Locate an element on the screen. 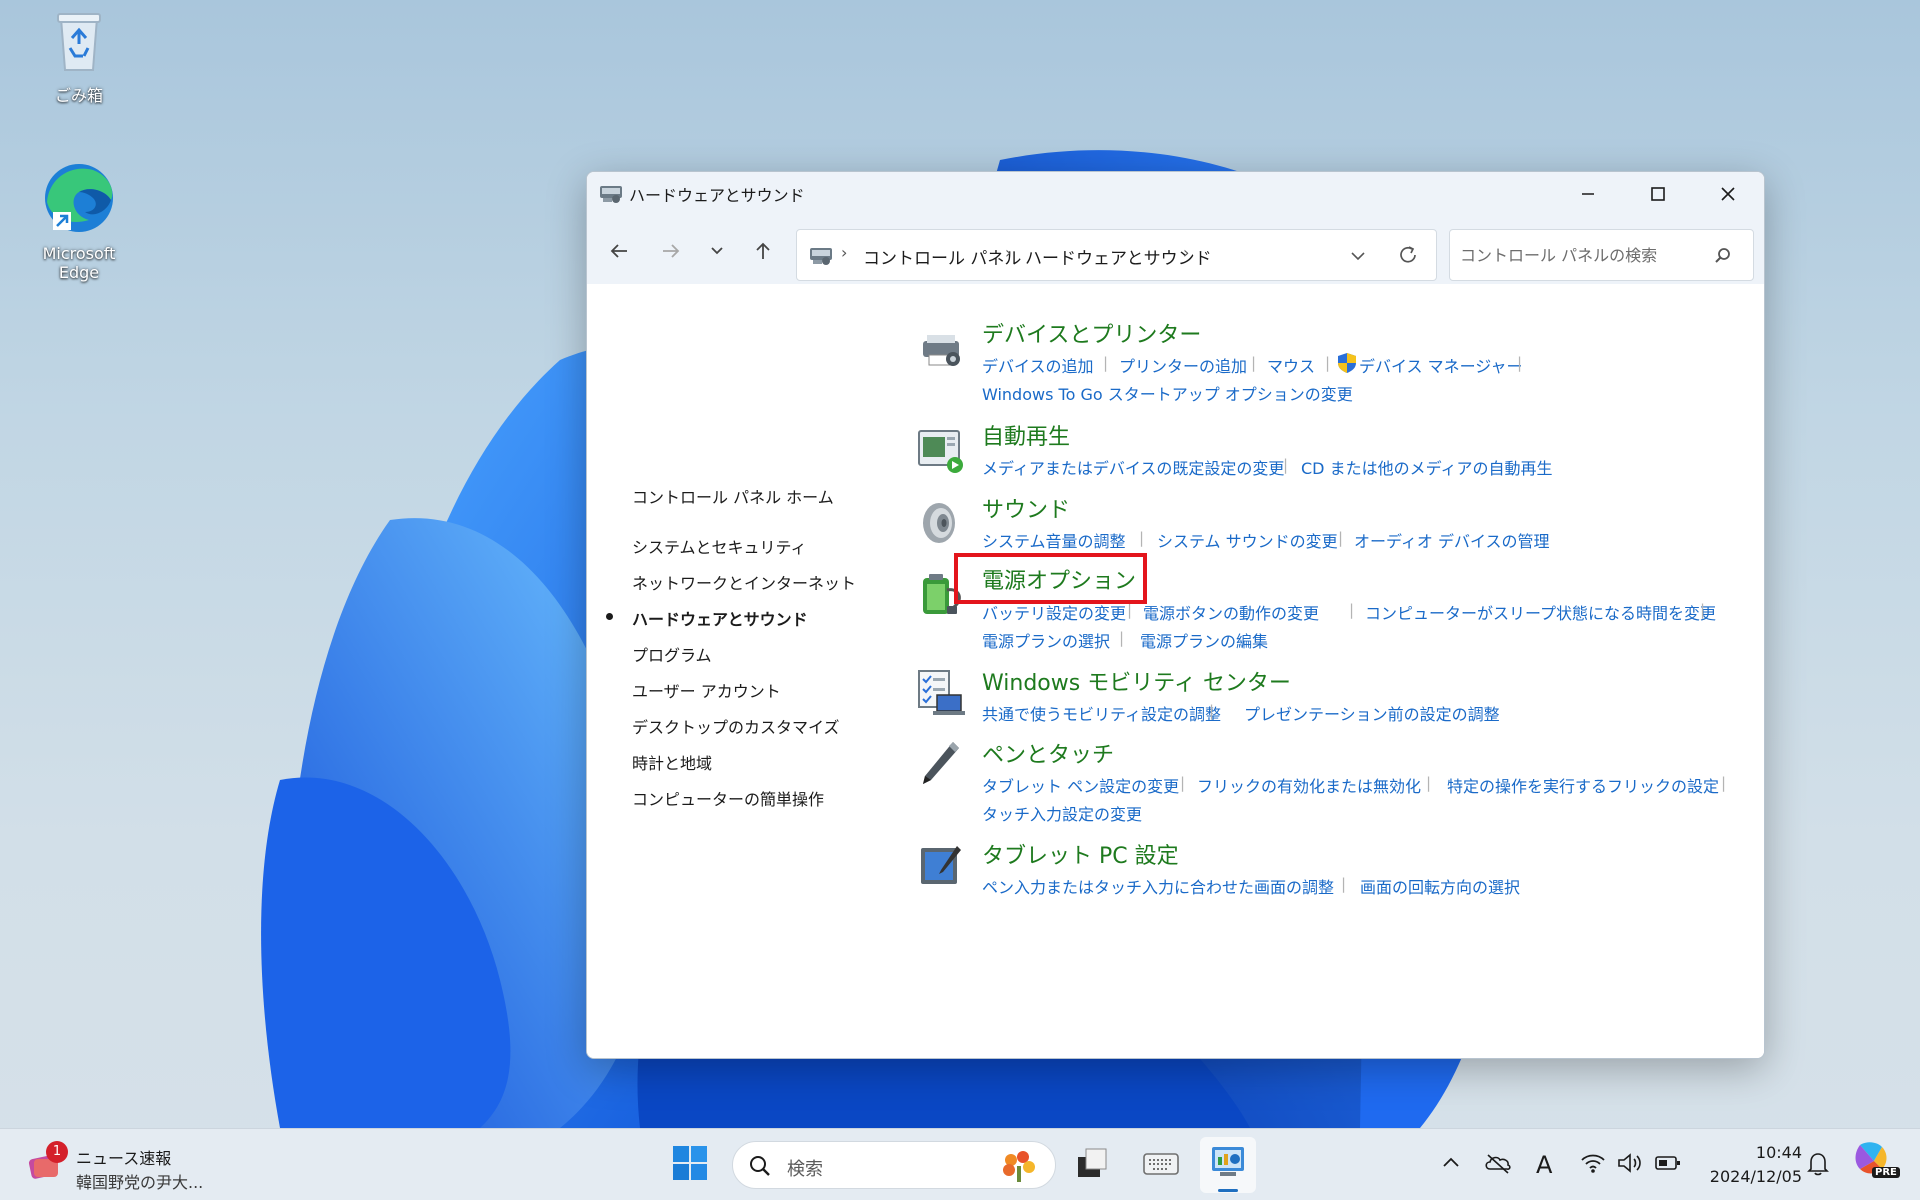 This screenshot has width=1920, height=1200. link-flicks-toggle: フリックの有効化または無効化 is located at coordinates (1309, 785).